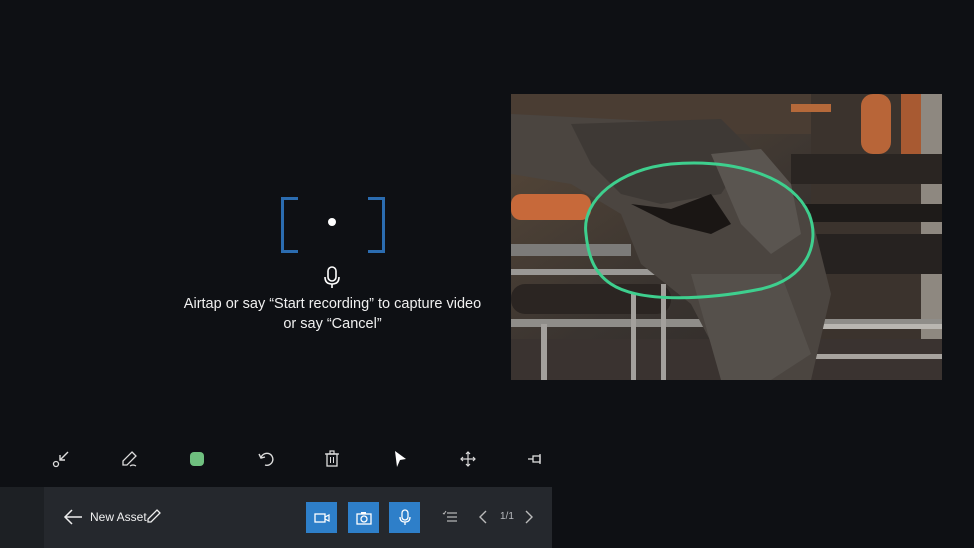 The height and width of the screenshot is (548, 974). Describe the element at coordinates (22, 517) in the screenshot. I see `bottom-bar-left-strip` at that location.